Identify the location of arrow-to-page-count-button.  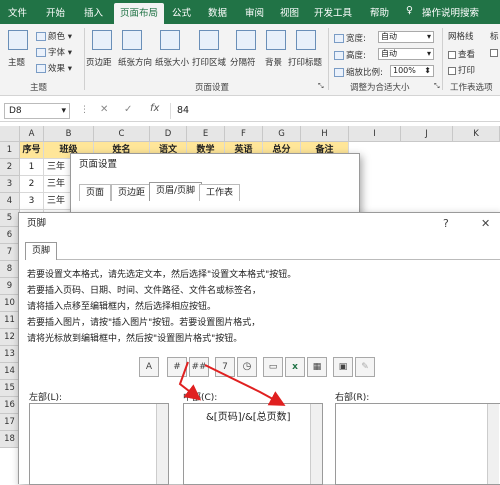
(245, 385).